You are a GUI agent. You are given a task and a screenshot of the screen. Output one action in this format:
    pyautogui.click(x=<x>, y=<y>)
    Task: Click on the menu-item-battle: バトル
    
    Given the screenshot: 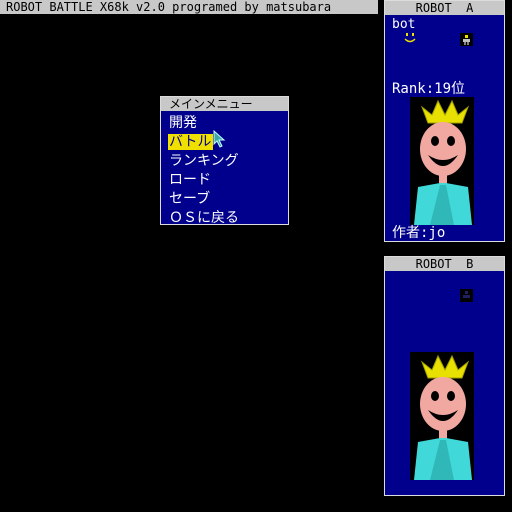 What is the action you would take?
    pyautogui.click(x=203, y=140)
    